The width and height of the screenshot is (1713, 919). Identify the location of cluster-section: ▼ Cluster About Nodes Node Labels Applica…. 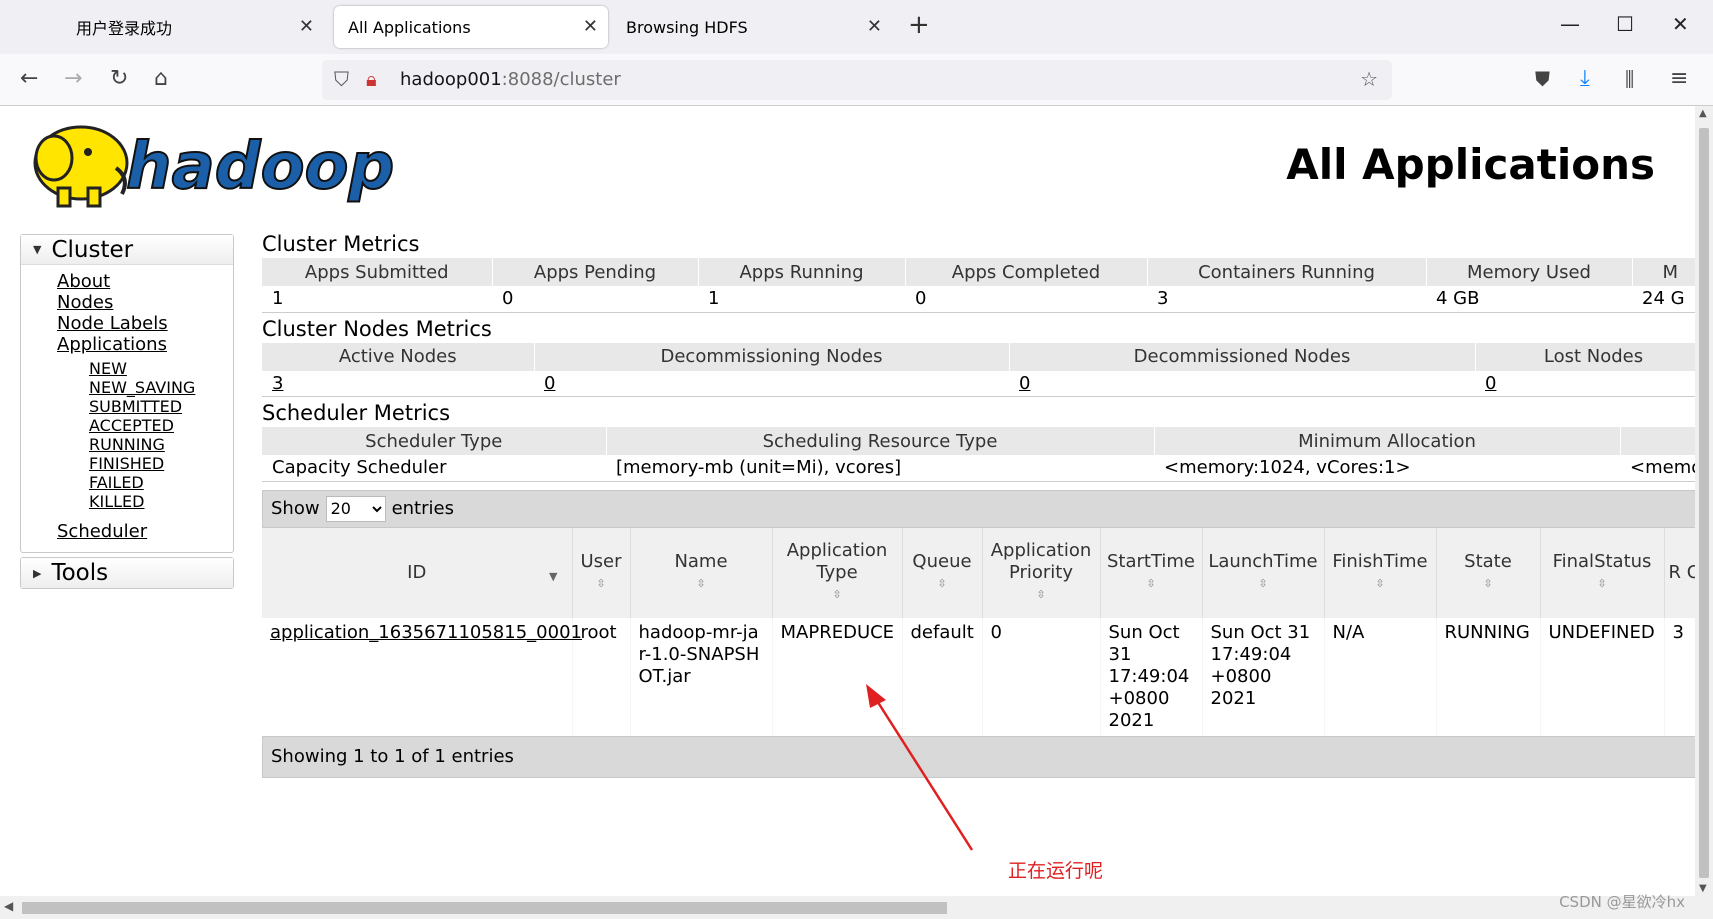
(127, 393).